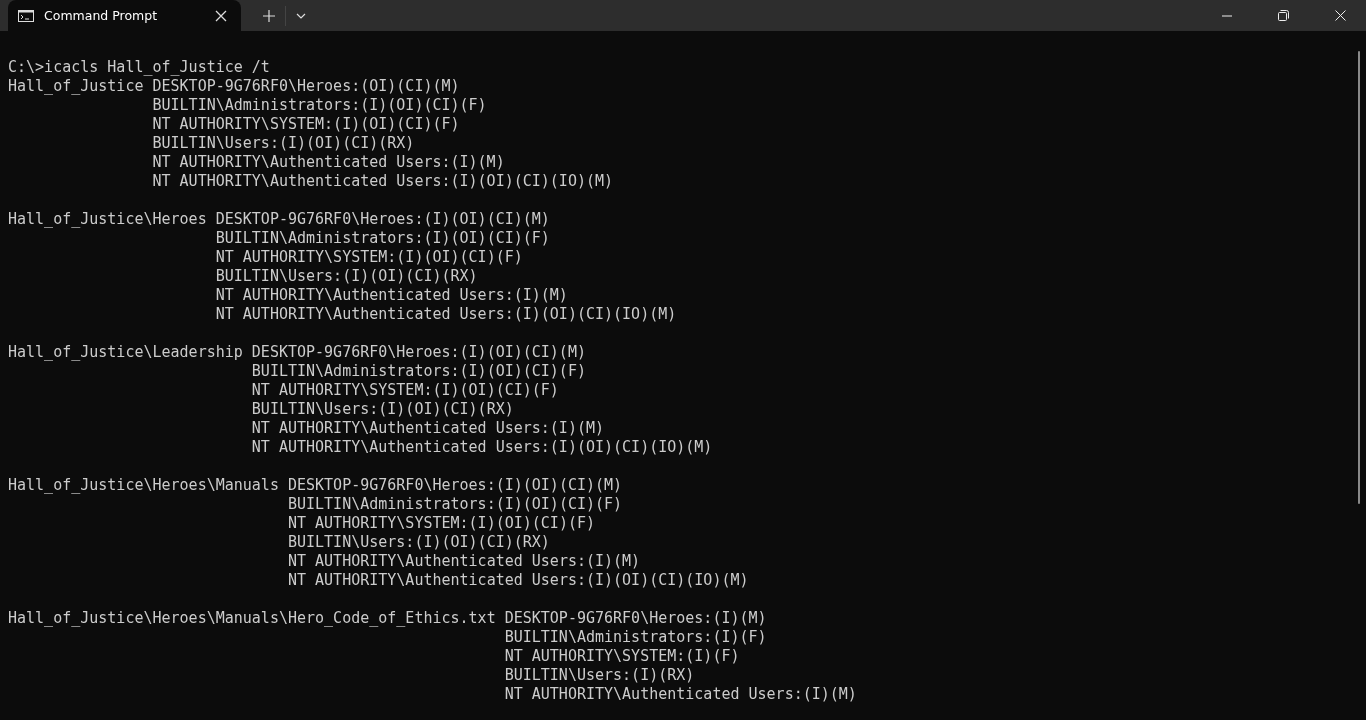 The width and height of the screenshot is (1366, 720). What do you see at coordinates (1340, 15) in the screenshot?
I see `close-icon` at bounding box center [1340, 15].